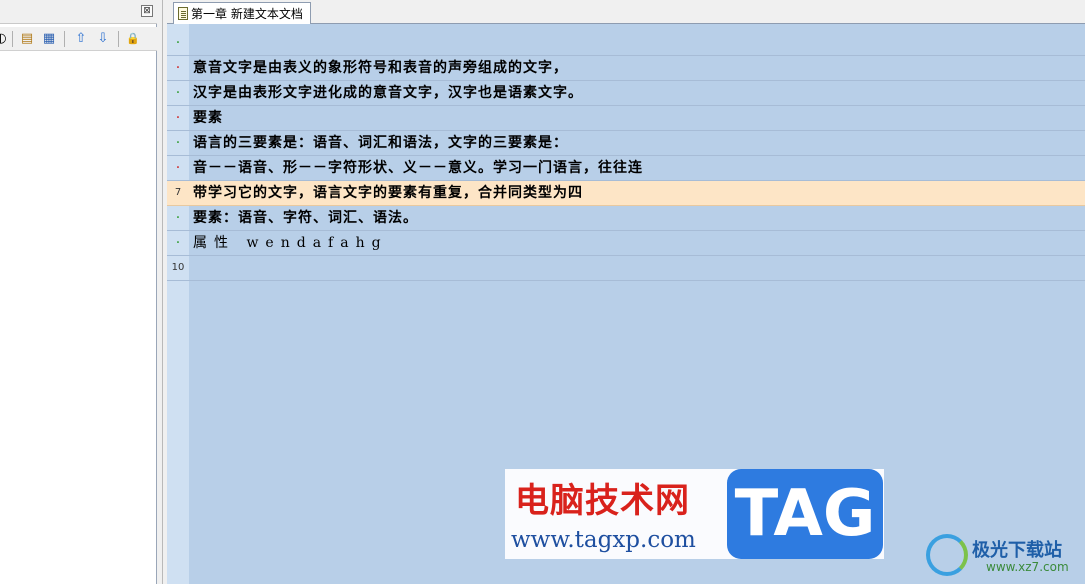 The width and height of the screenshot is (1085, 584). What do you see at coordinates (388, 93) in the screenshot?
I see `line-text: 汉字是由表形文字进化成的意音文字，汉字也是语素文字。` at bounding box center [388, 93].